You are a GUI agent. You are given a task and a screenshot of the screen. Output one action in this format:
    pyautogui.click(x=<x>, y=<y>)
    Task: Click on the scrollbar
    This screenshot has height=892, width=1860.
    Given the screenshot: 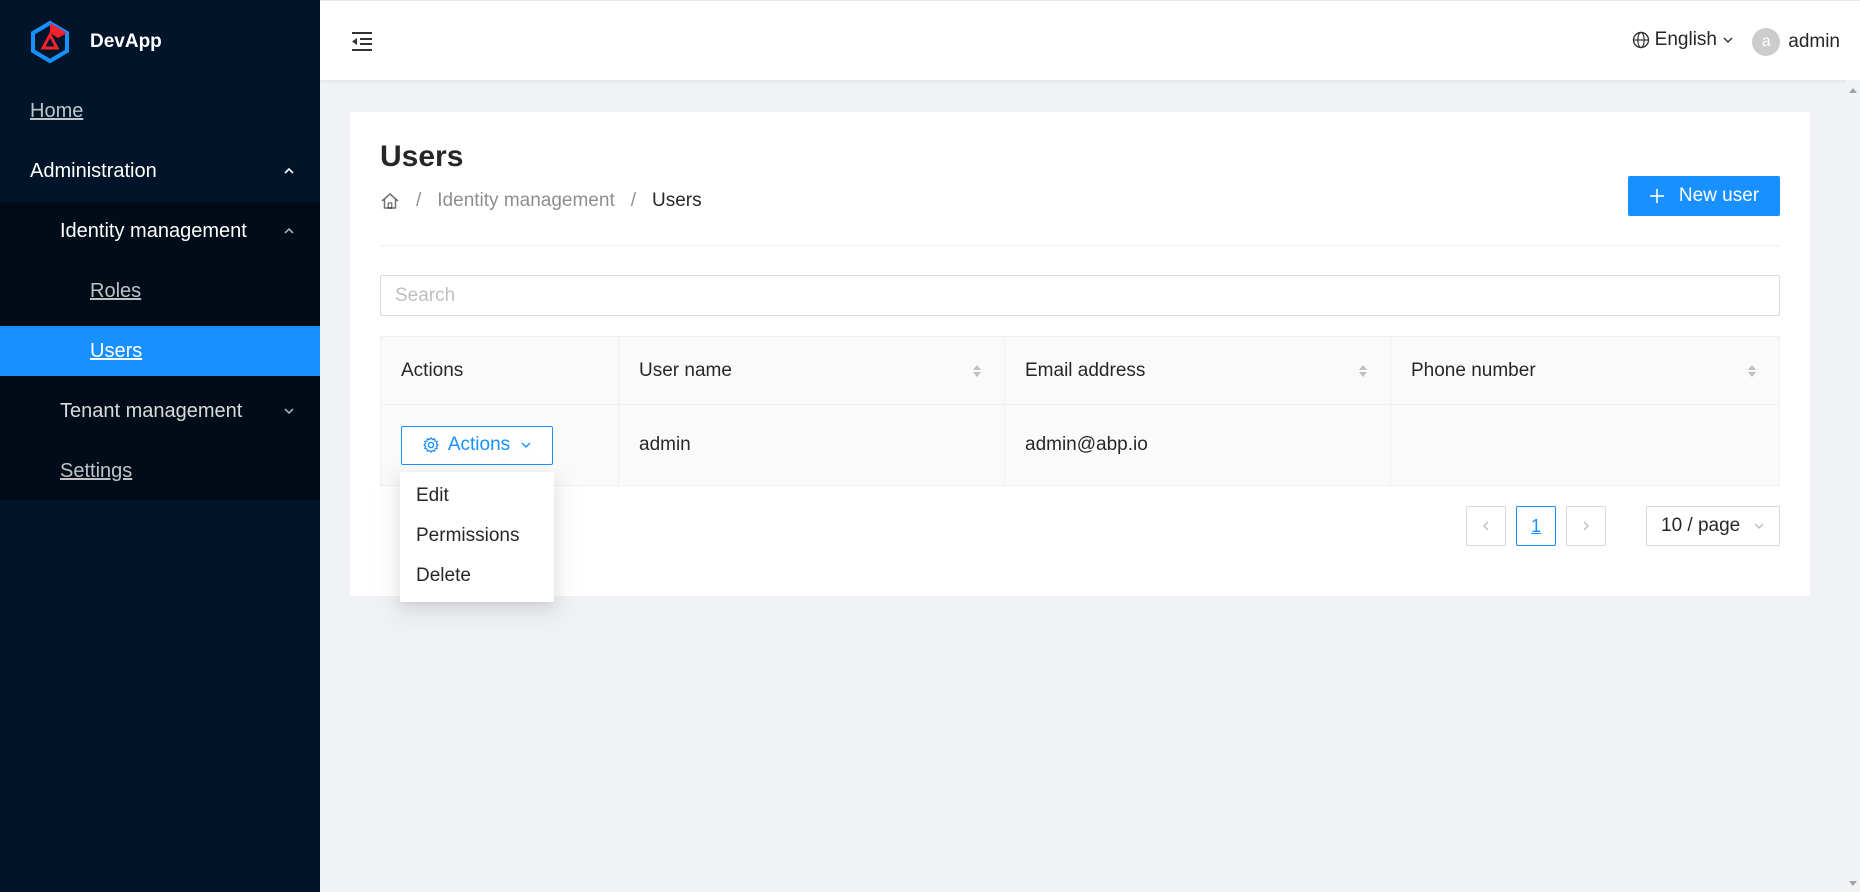 What is the action you would take?
    pyautogui.click(x=1853, y=486)
    